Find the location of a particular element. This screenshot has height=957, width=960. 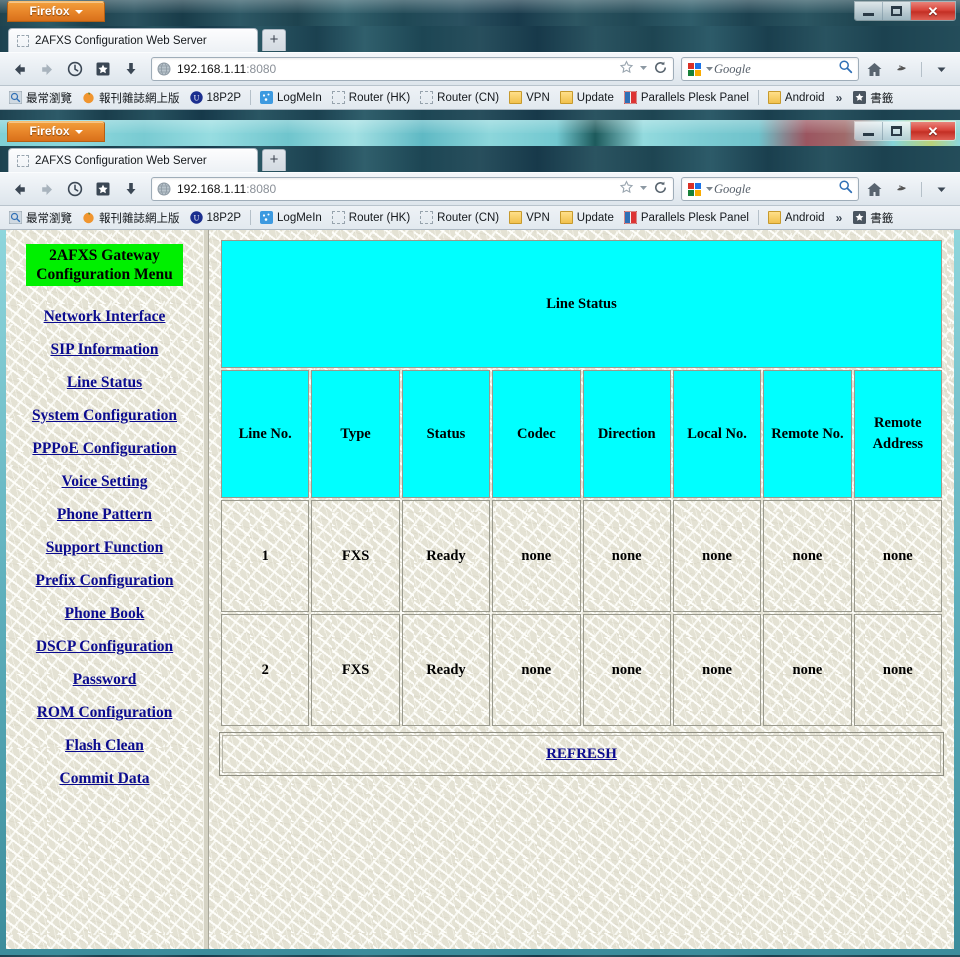

sidebar-item-system-configuration: System Configuration is located at coordinates (104, 416).